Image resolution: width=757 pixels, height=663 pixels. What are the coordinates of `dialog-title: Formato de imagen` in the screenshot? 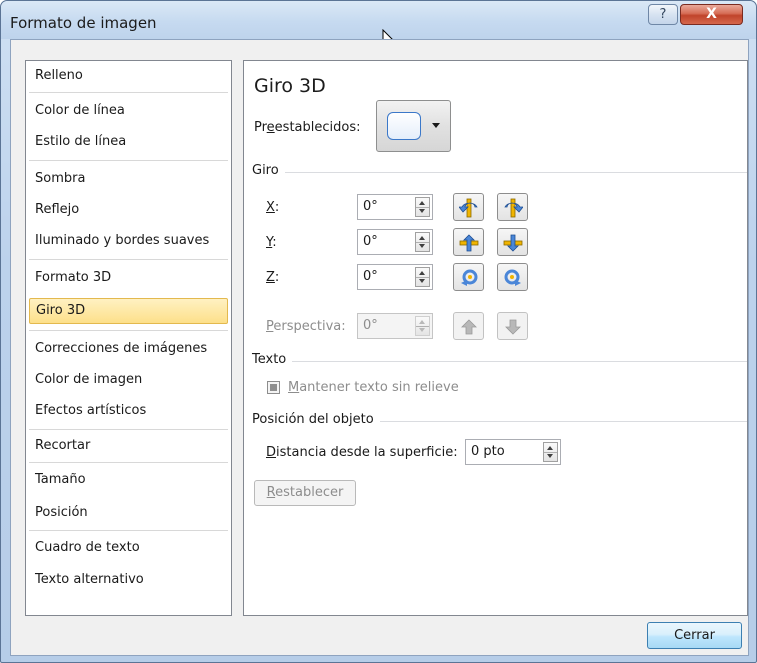 It's located at (83, 23).